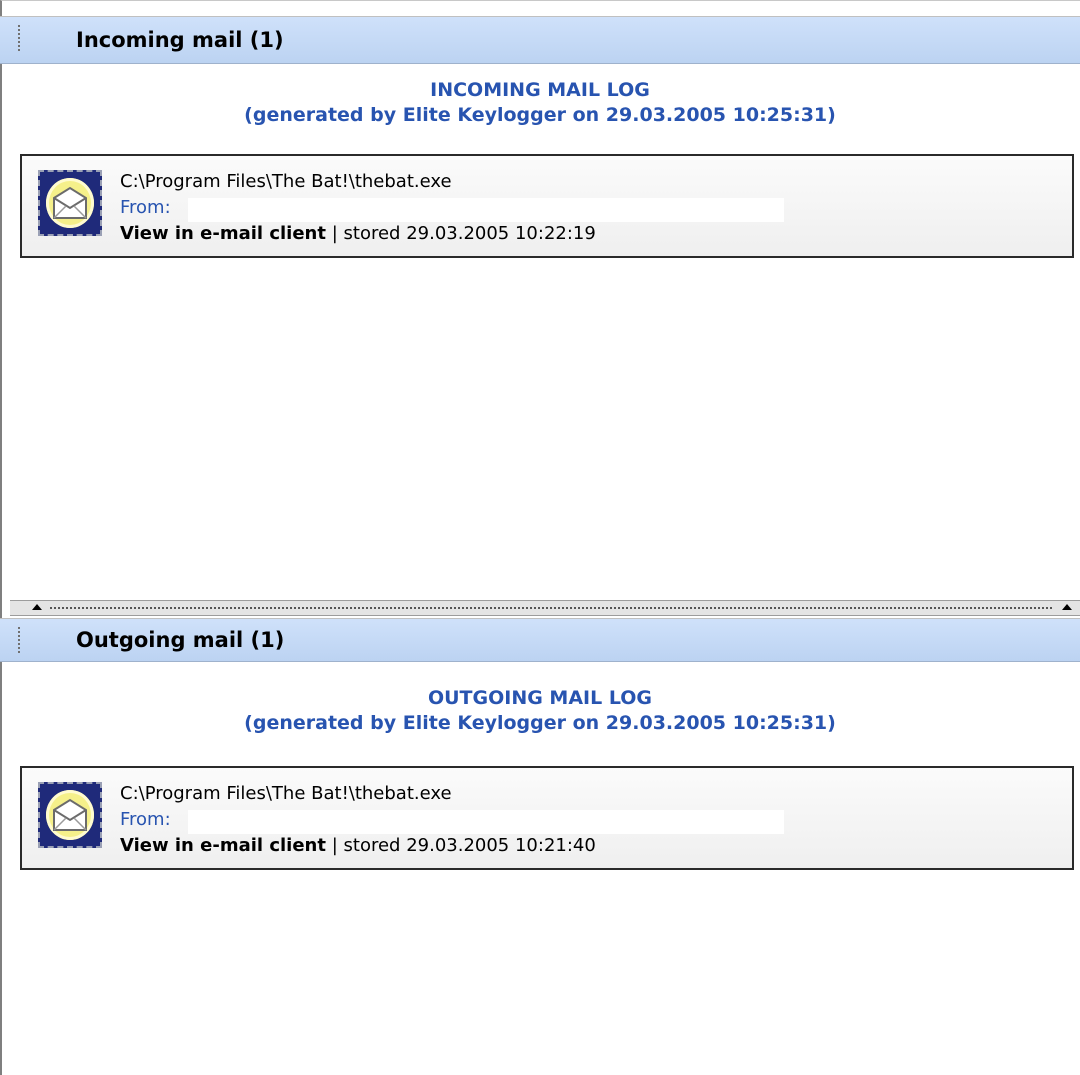 The height and width of the screenshot is (1075, 1080). Describe the element at coordinates (1067, 607) in the screenshot. I see `expand-up-arrow-icon` at that location.